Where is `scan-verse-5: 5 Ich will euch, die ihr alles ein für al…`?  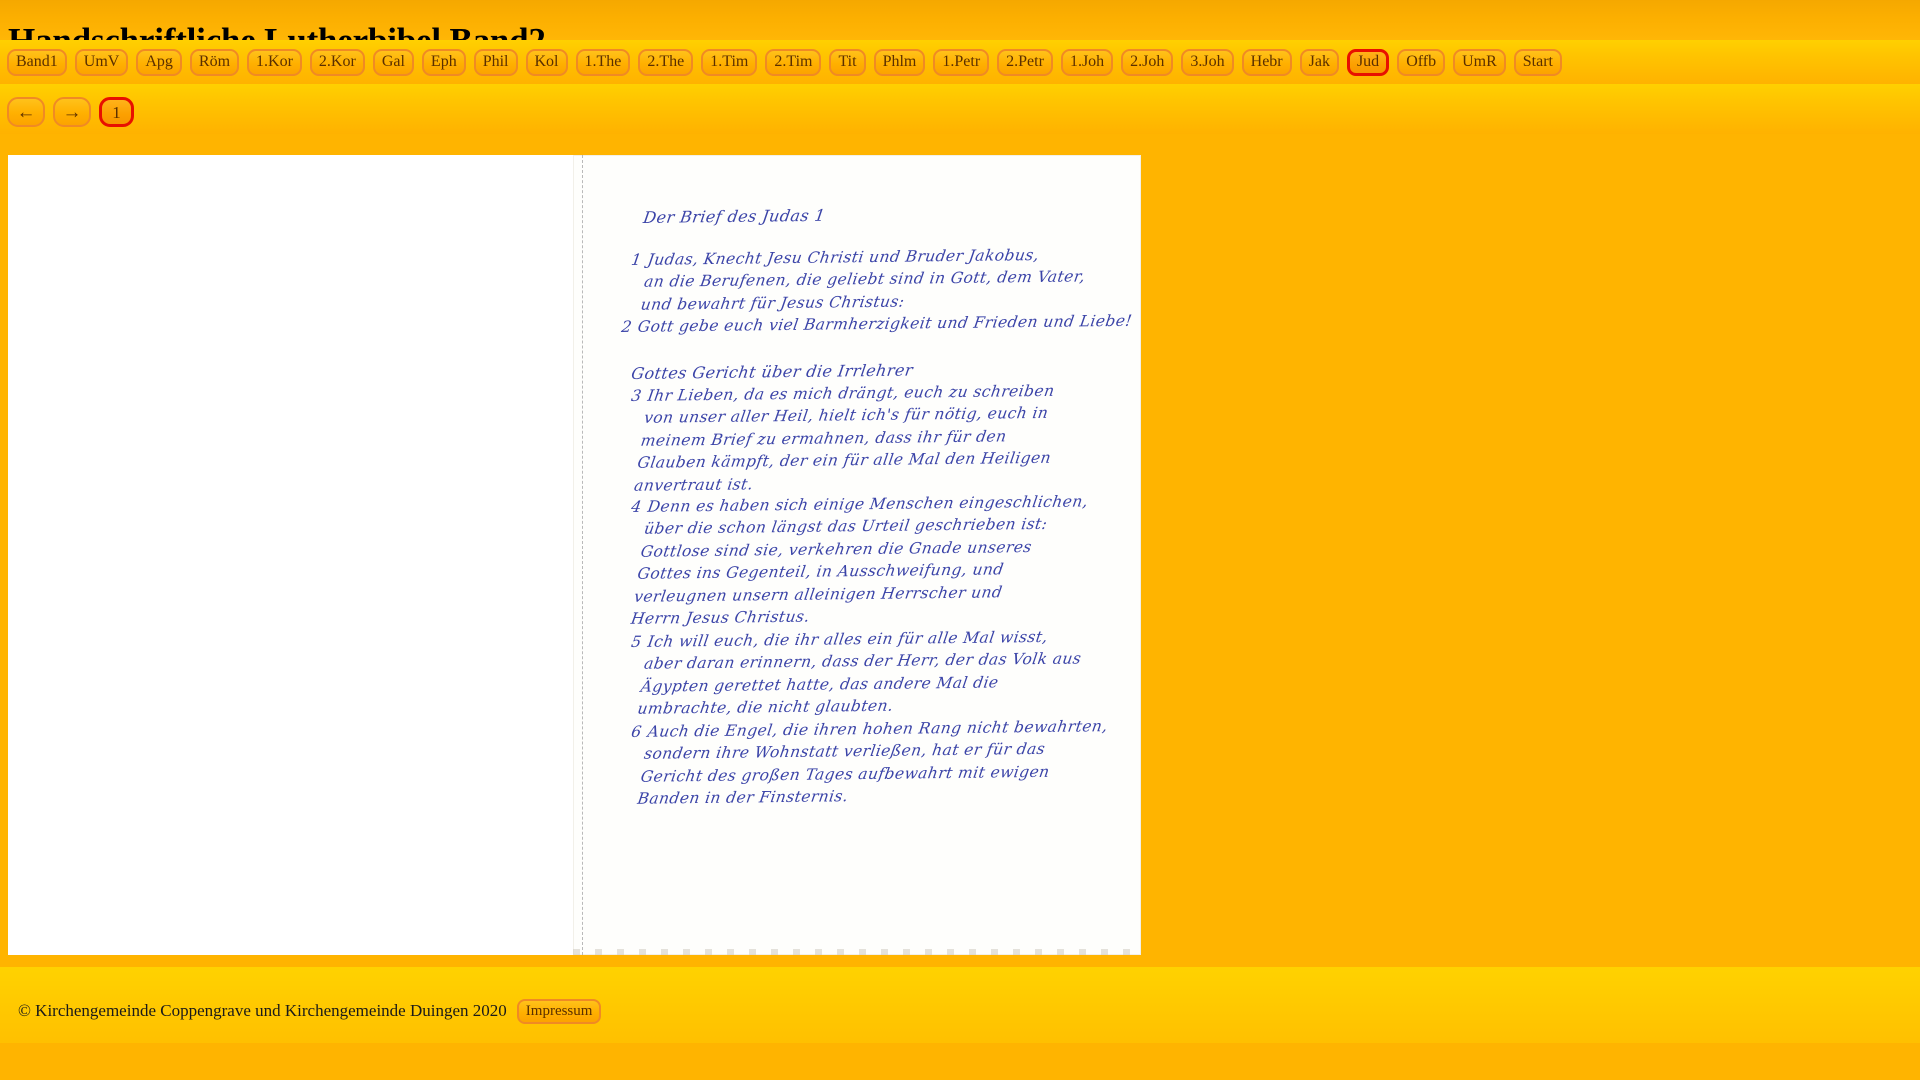
scan-verse-5: 5 Ich will euch, die ihr alles ein für al… is located at coordinates (877, 673).